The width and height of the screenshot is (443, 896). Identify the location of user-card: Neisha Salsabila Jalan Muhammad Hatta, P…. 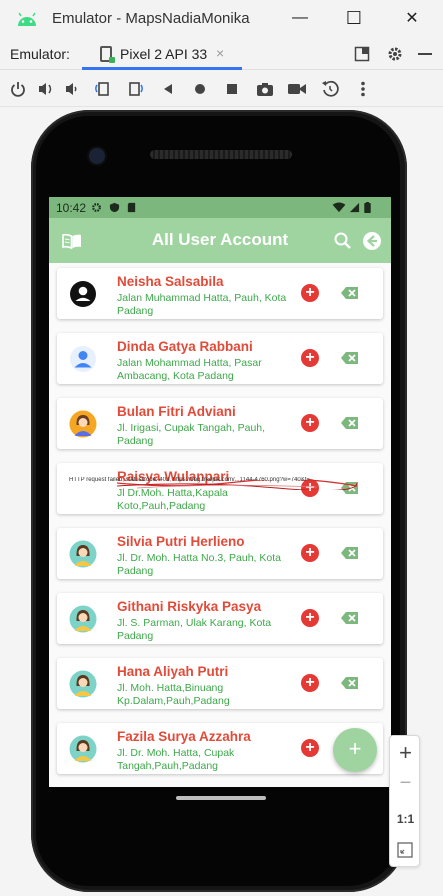
(220, 293).